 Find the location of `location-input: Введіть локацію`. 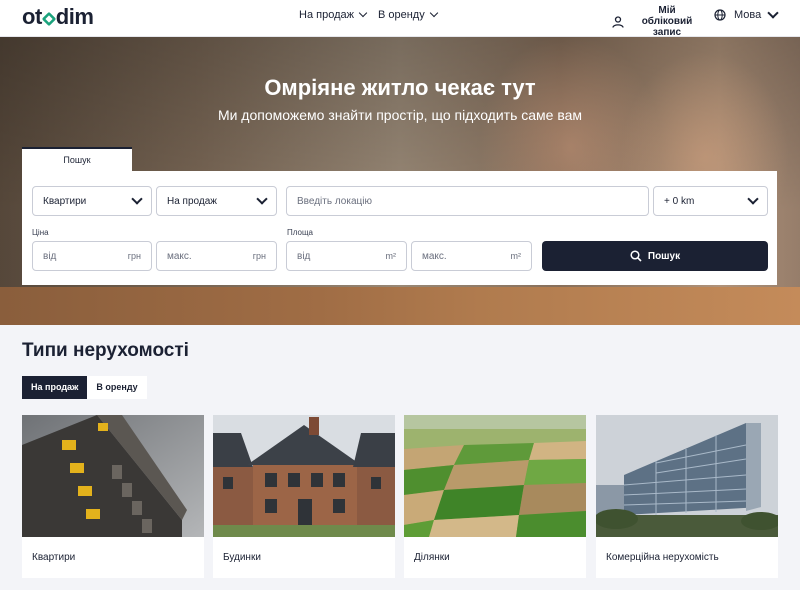

location-input: Введіть локацію is located at coordinates (467, 201).